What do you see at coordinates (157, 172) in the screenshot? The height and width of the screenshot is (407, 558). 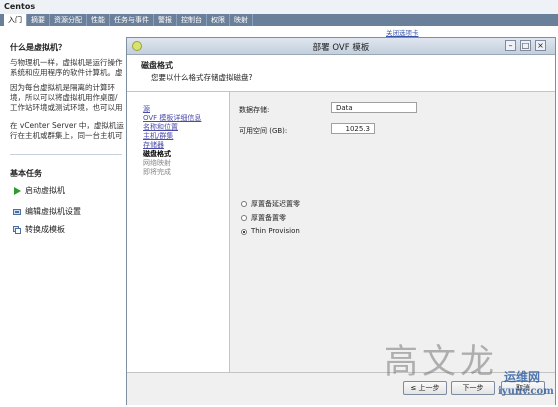 I see `step-ready-to-complete: 即将完成` at bounding box center [157, 172].